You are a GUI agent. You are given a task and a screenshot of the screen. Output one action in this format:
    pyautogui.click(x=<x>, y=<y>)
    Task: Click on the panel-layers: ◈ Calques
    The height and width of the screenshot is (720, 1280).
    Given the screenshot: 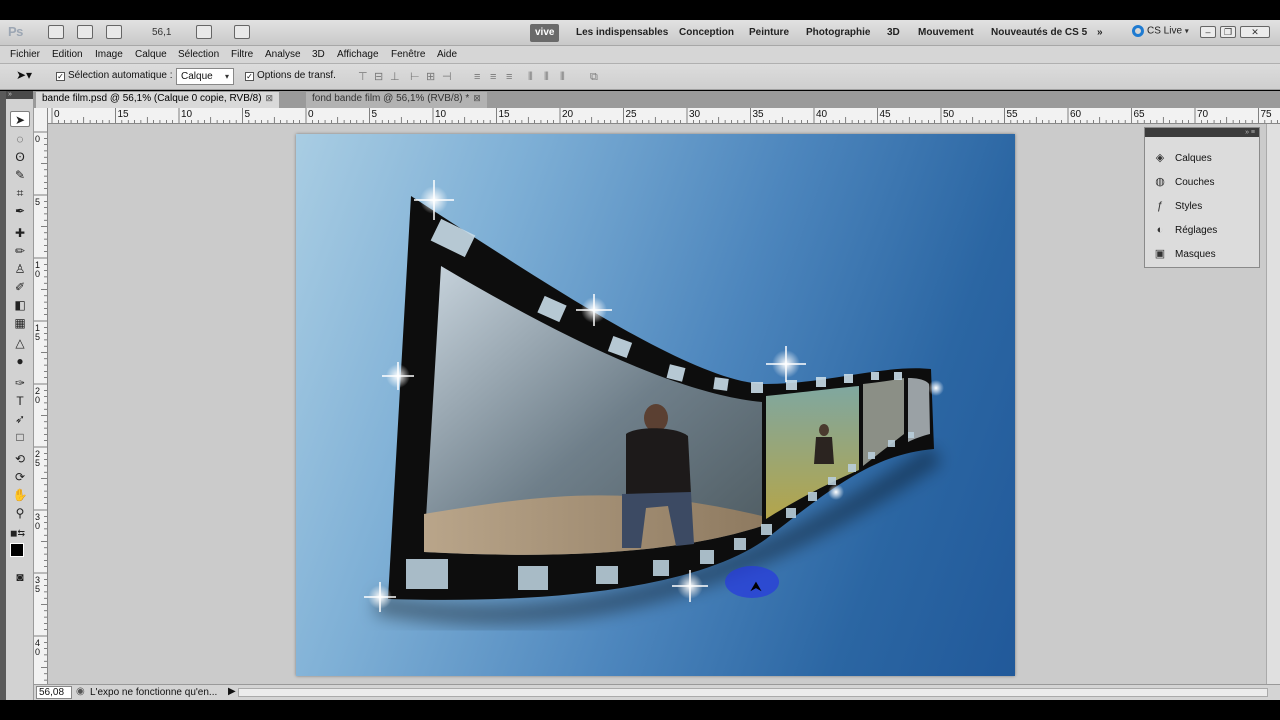 What is the action you would take?
    pyautogui.click(x=1205, y=158)
    